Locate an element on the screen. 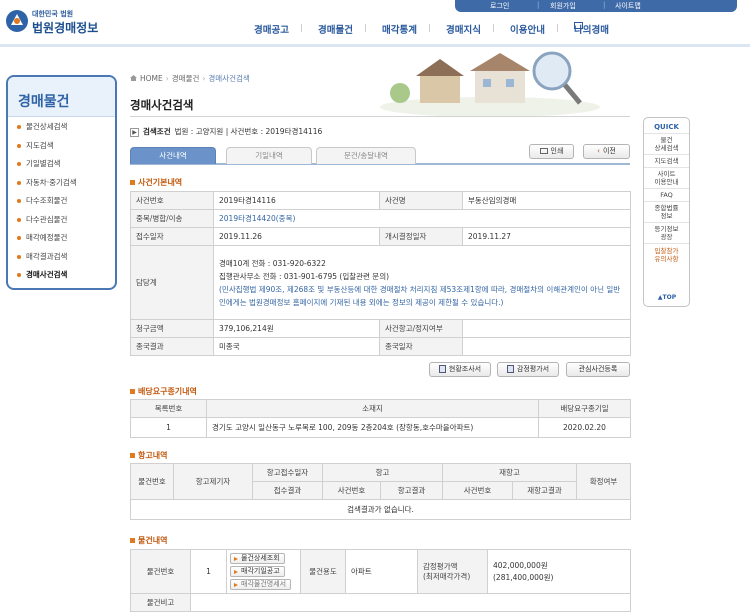 This screenshot has width=750, height=612. print-button: 인쇄 is located at coordinates (551, 151).